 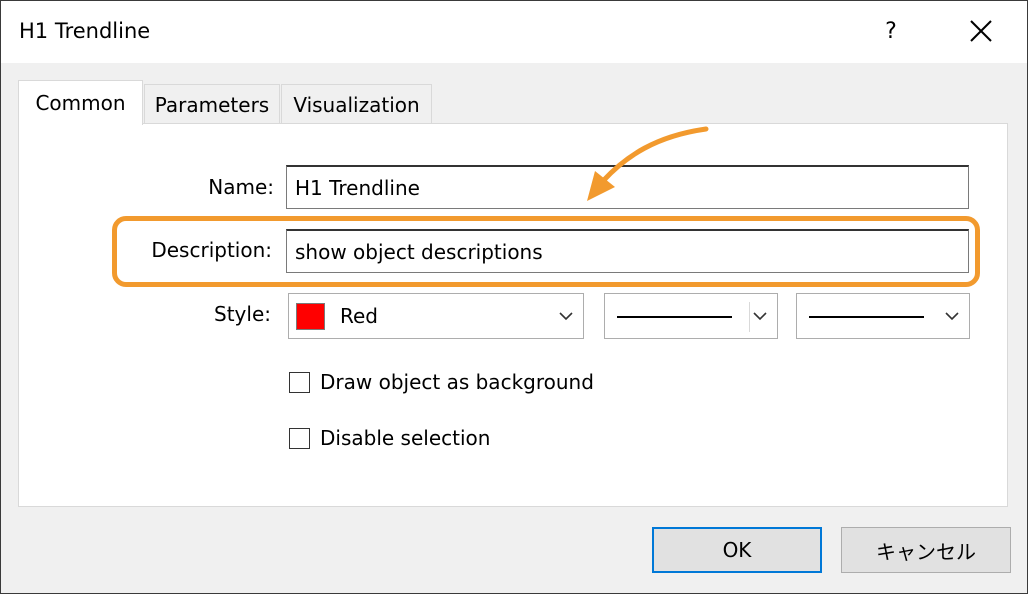 What do you see at coordinates (241, 187) in the screenshot?
I see `name-label: Name:` at bounding box center [241, 187].